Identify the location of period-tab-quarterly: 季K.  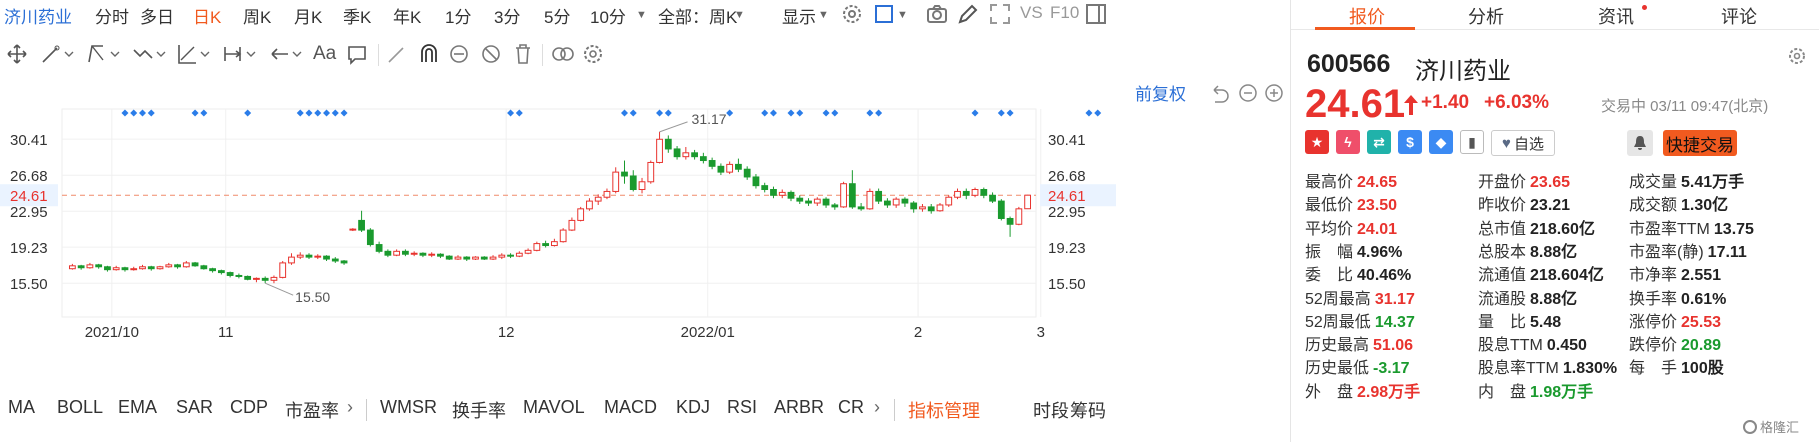
(357, 15).